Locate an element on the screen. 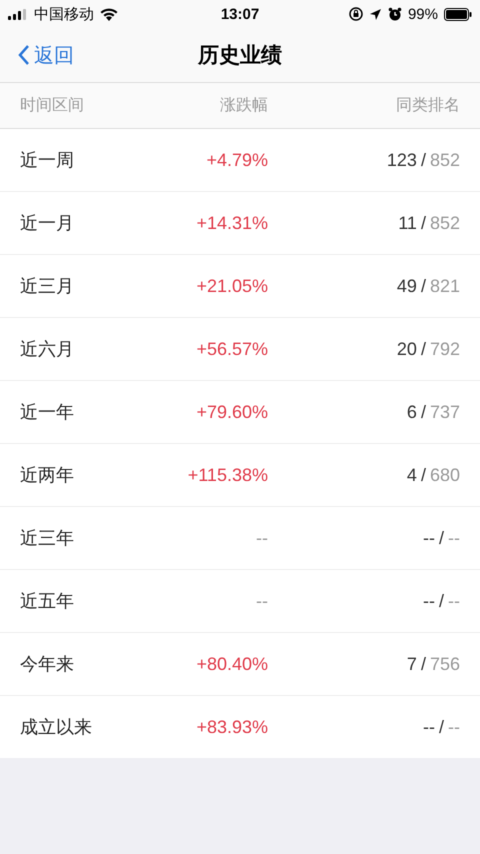 This screenshot has height=854, width=480. clock-time: 13:07 is located at coordinates (240, 14).